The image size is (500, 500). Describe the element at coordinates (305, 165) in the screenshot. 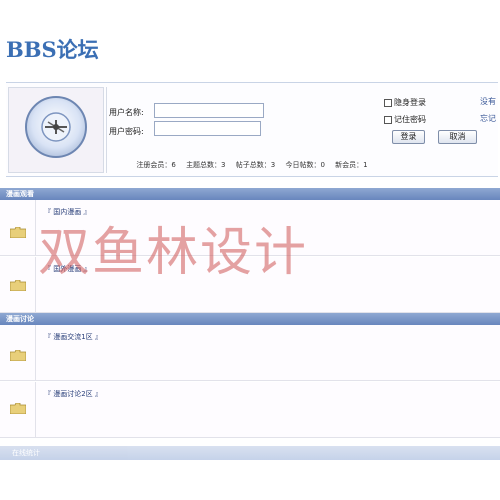

I see `stat-today: 今日帖数：0` at that location.